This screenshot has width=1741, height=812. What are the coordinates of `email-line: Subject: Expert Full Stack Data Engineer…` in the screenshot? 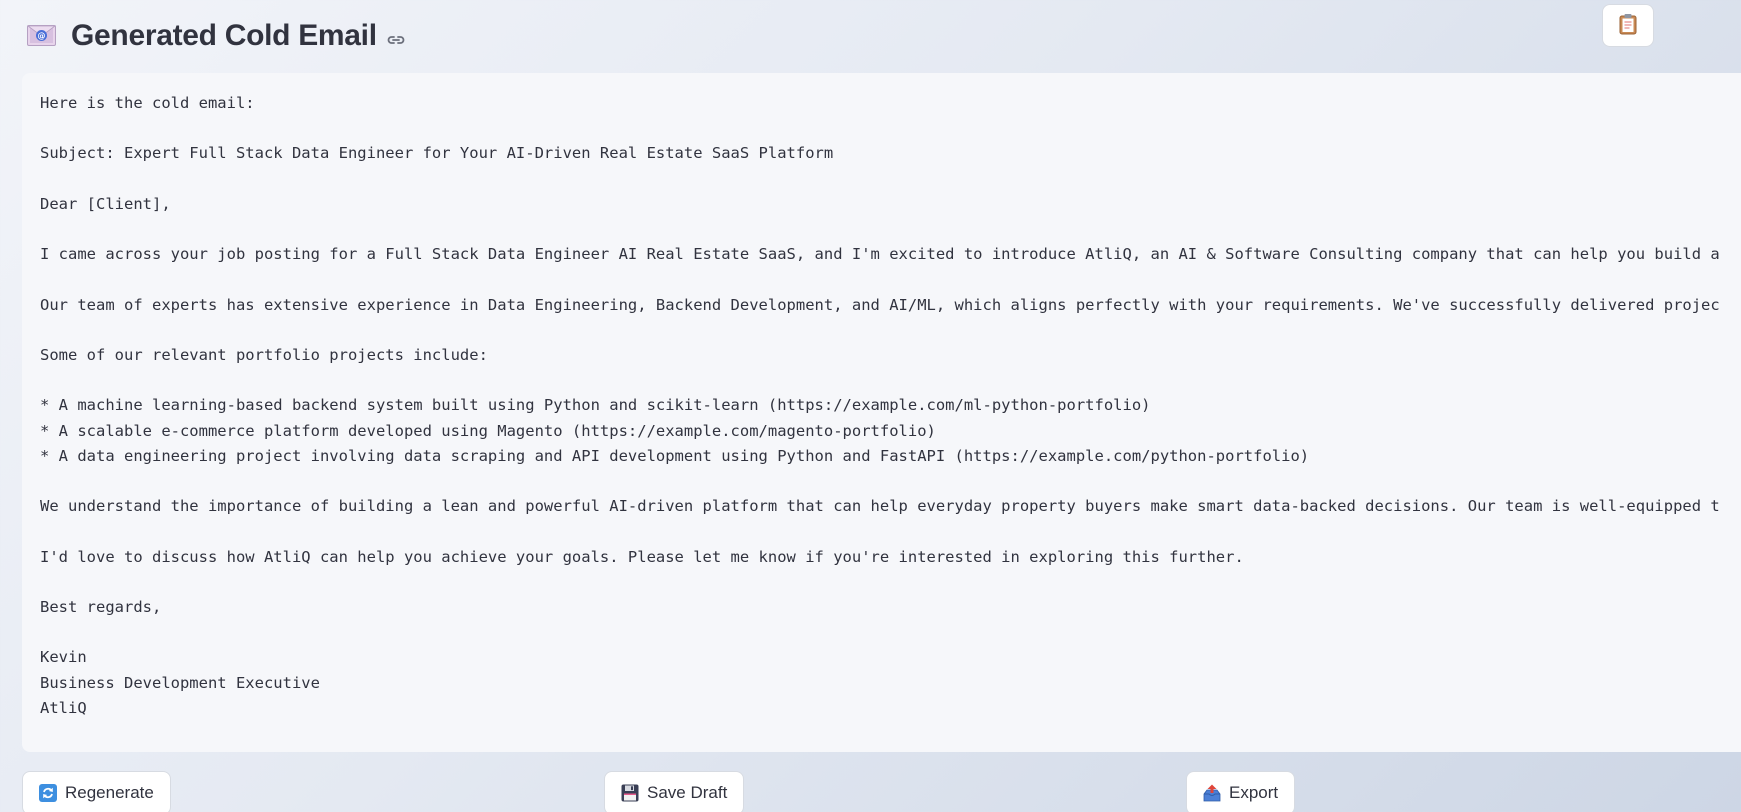 It's located at (437, 153).